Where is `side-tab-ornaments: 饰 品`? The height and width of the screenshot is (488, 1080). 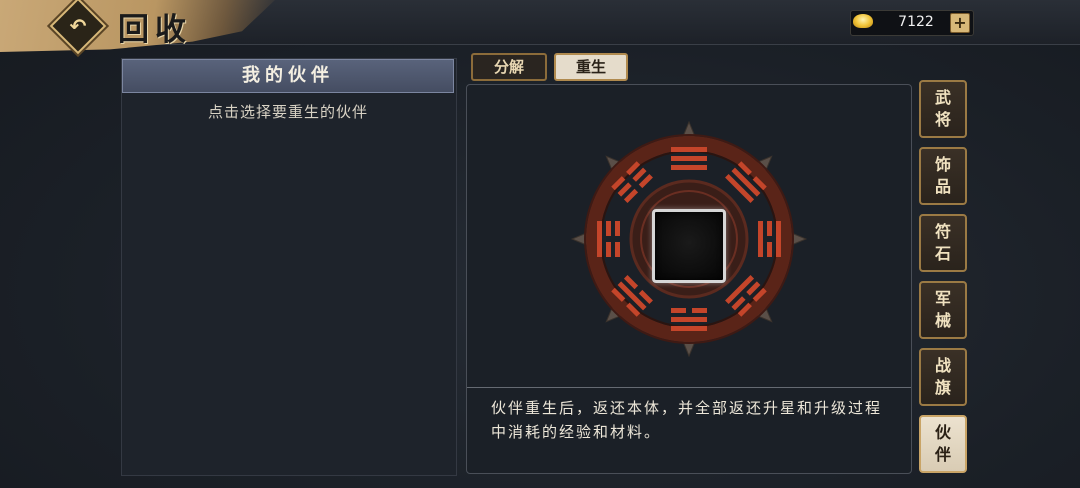 side-tab-ornaments: 饰 品 is located at coordinates (943, 176).